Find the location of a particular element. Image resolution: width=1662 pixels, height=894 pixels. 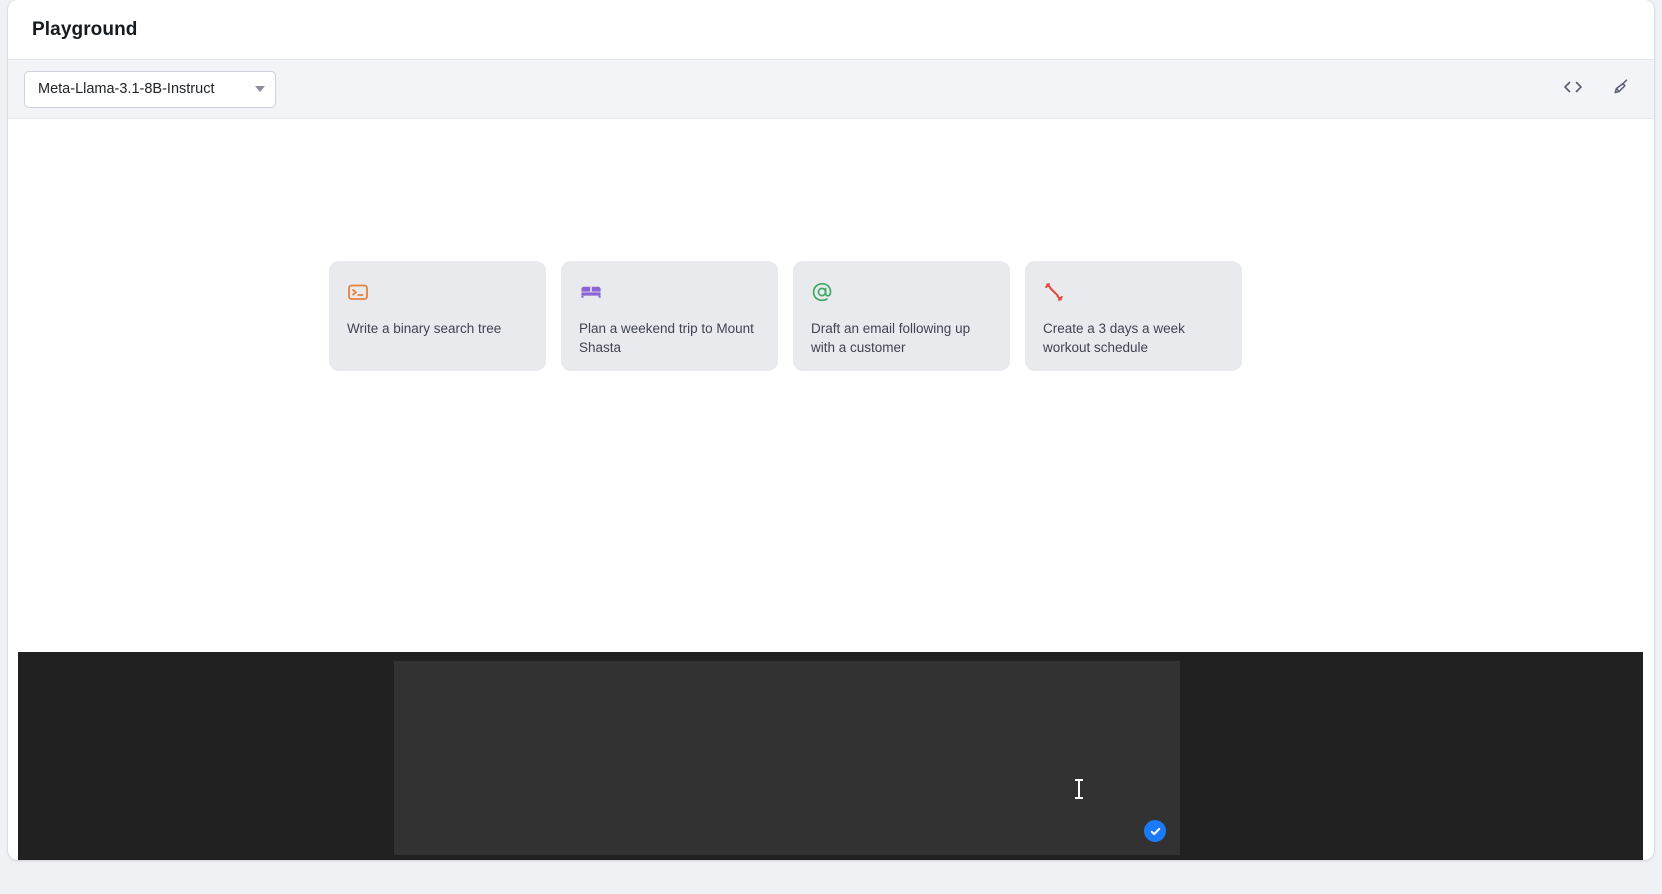

chevron-down-icon is located at coordinates (260, 89).